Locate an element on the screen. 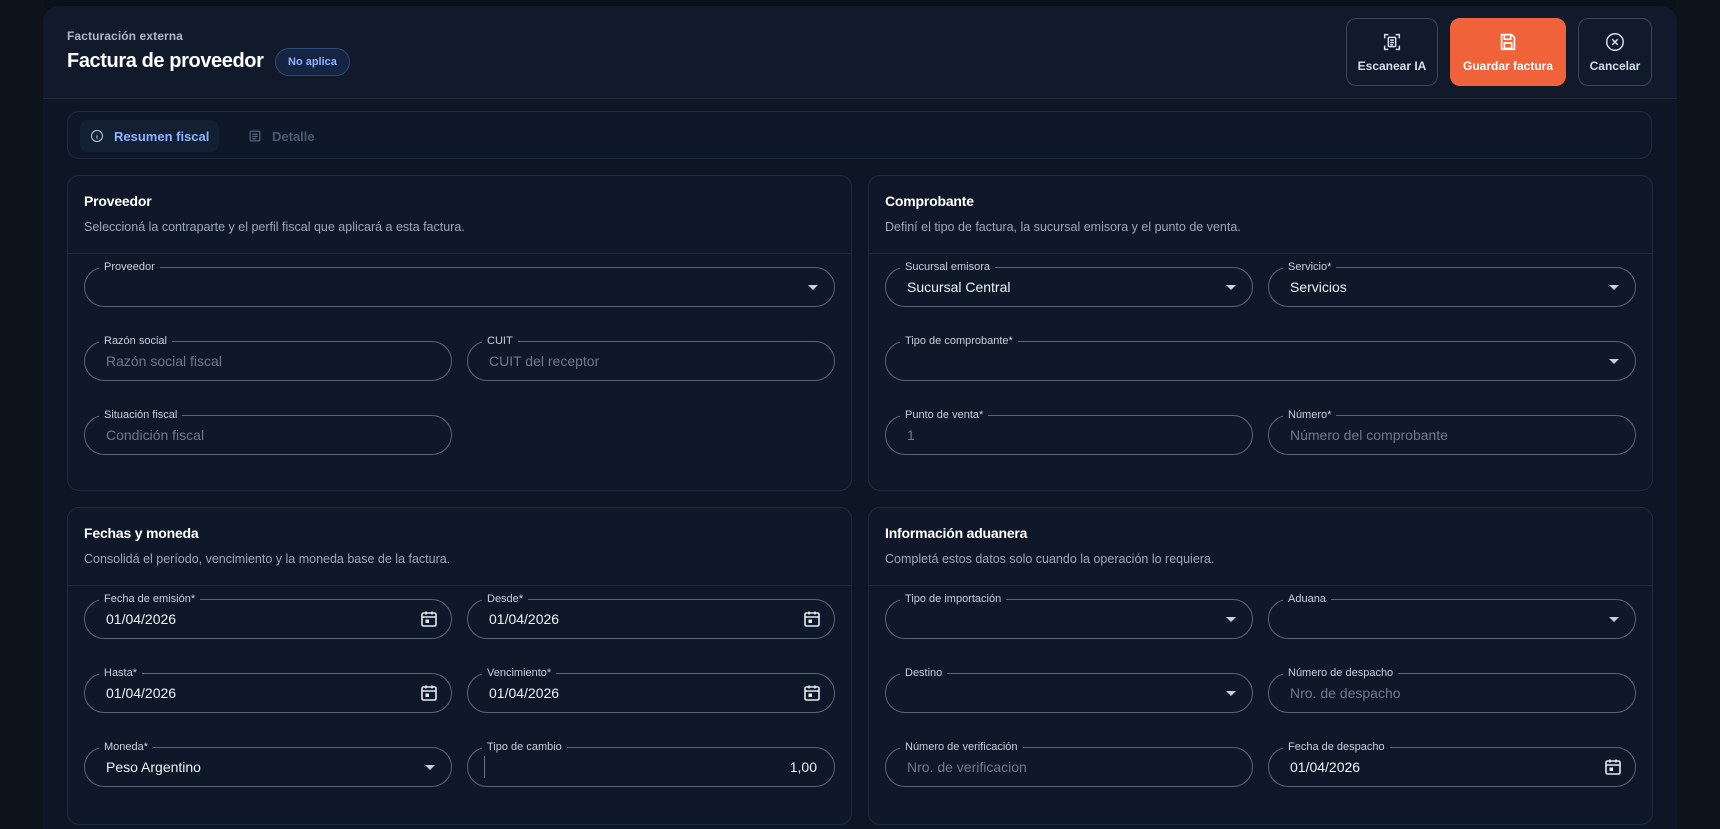 The width and height of the screenshot is (1720, 829). servicio-label: Servicio* is located at coordinates (1310, 267).